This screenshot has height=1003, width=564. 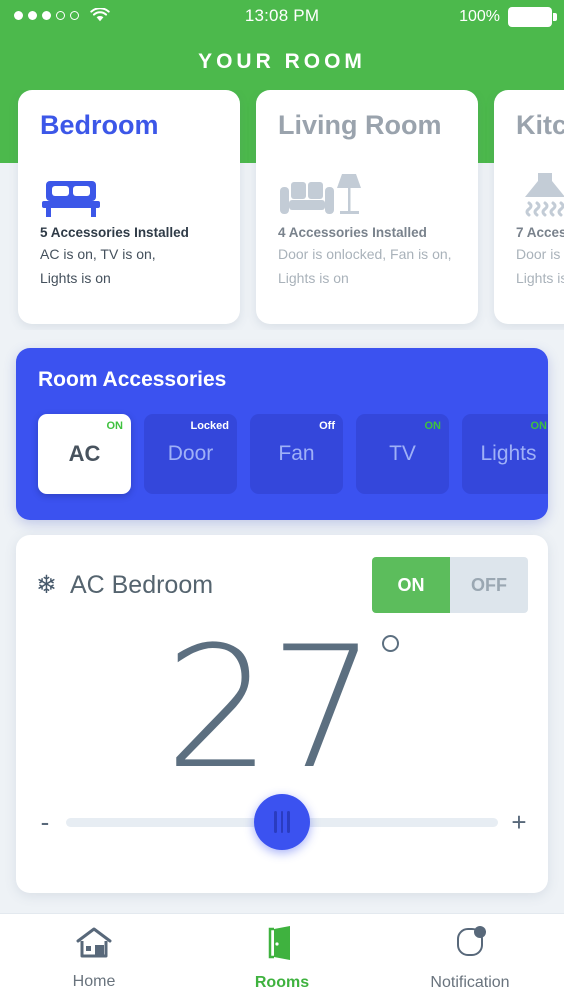 I want to click on accessory-label: AC, so click(x=84, y=453).